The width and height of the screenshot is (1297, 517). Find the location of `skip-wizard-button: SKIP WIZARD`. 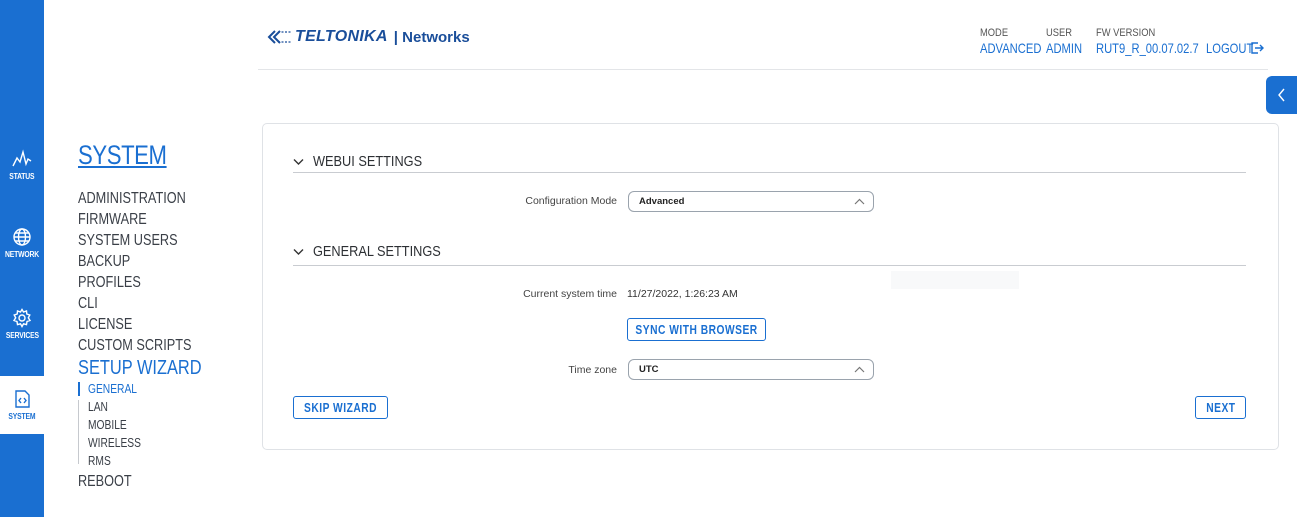

skip-wizard-button: SKIP WIZARD is located at coordinates (340, 407).